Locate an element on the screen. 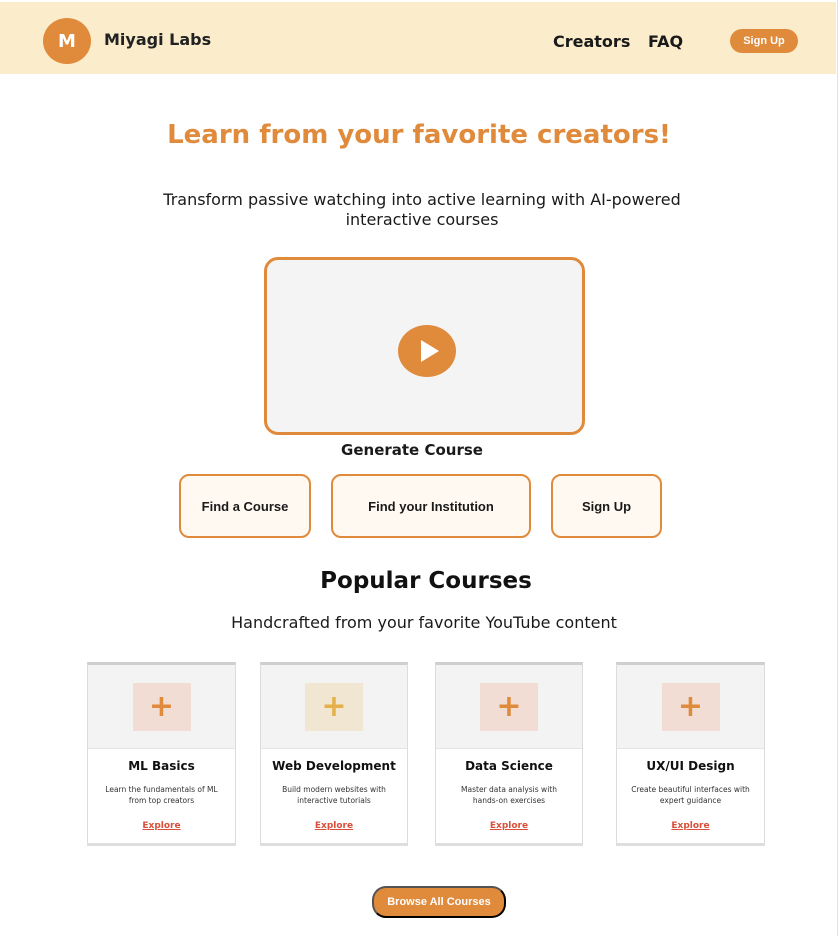 The image size is (838, 936). header: M Miyagi Labs Creators FAQ Sign Up is located at coordinates (418, 38).